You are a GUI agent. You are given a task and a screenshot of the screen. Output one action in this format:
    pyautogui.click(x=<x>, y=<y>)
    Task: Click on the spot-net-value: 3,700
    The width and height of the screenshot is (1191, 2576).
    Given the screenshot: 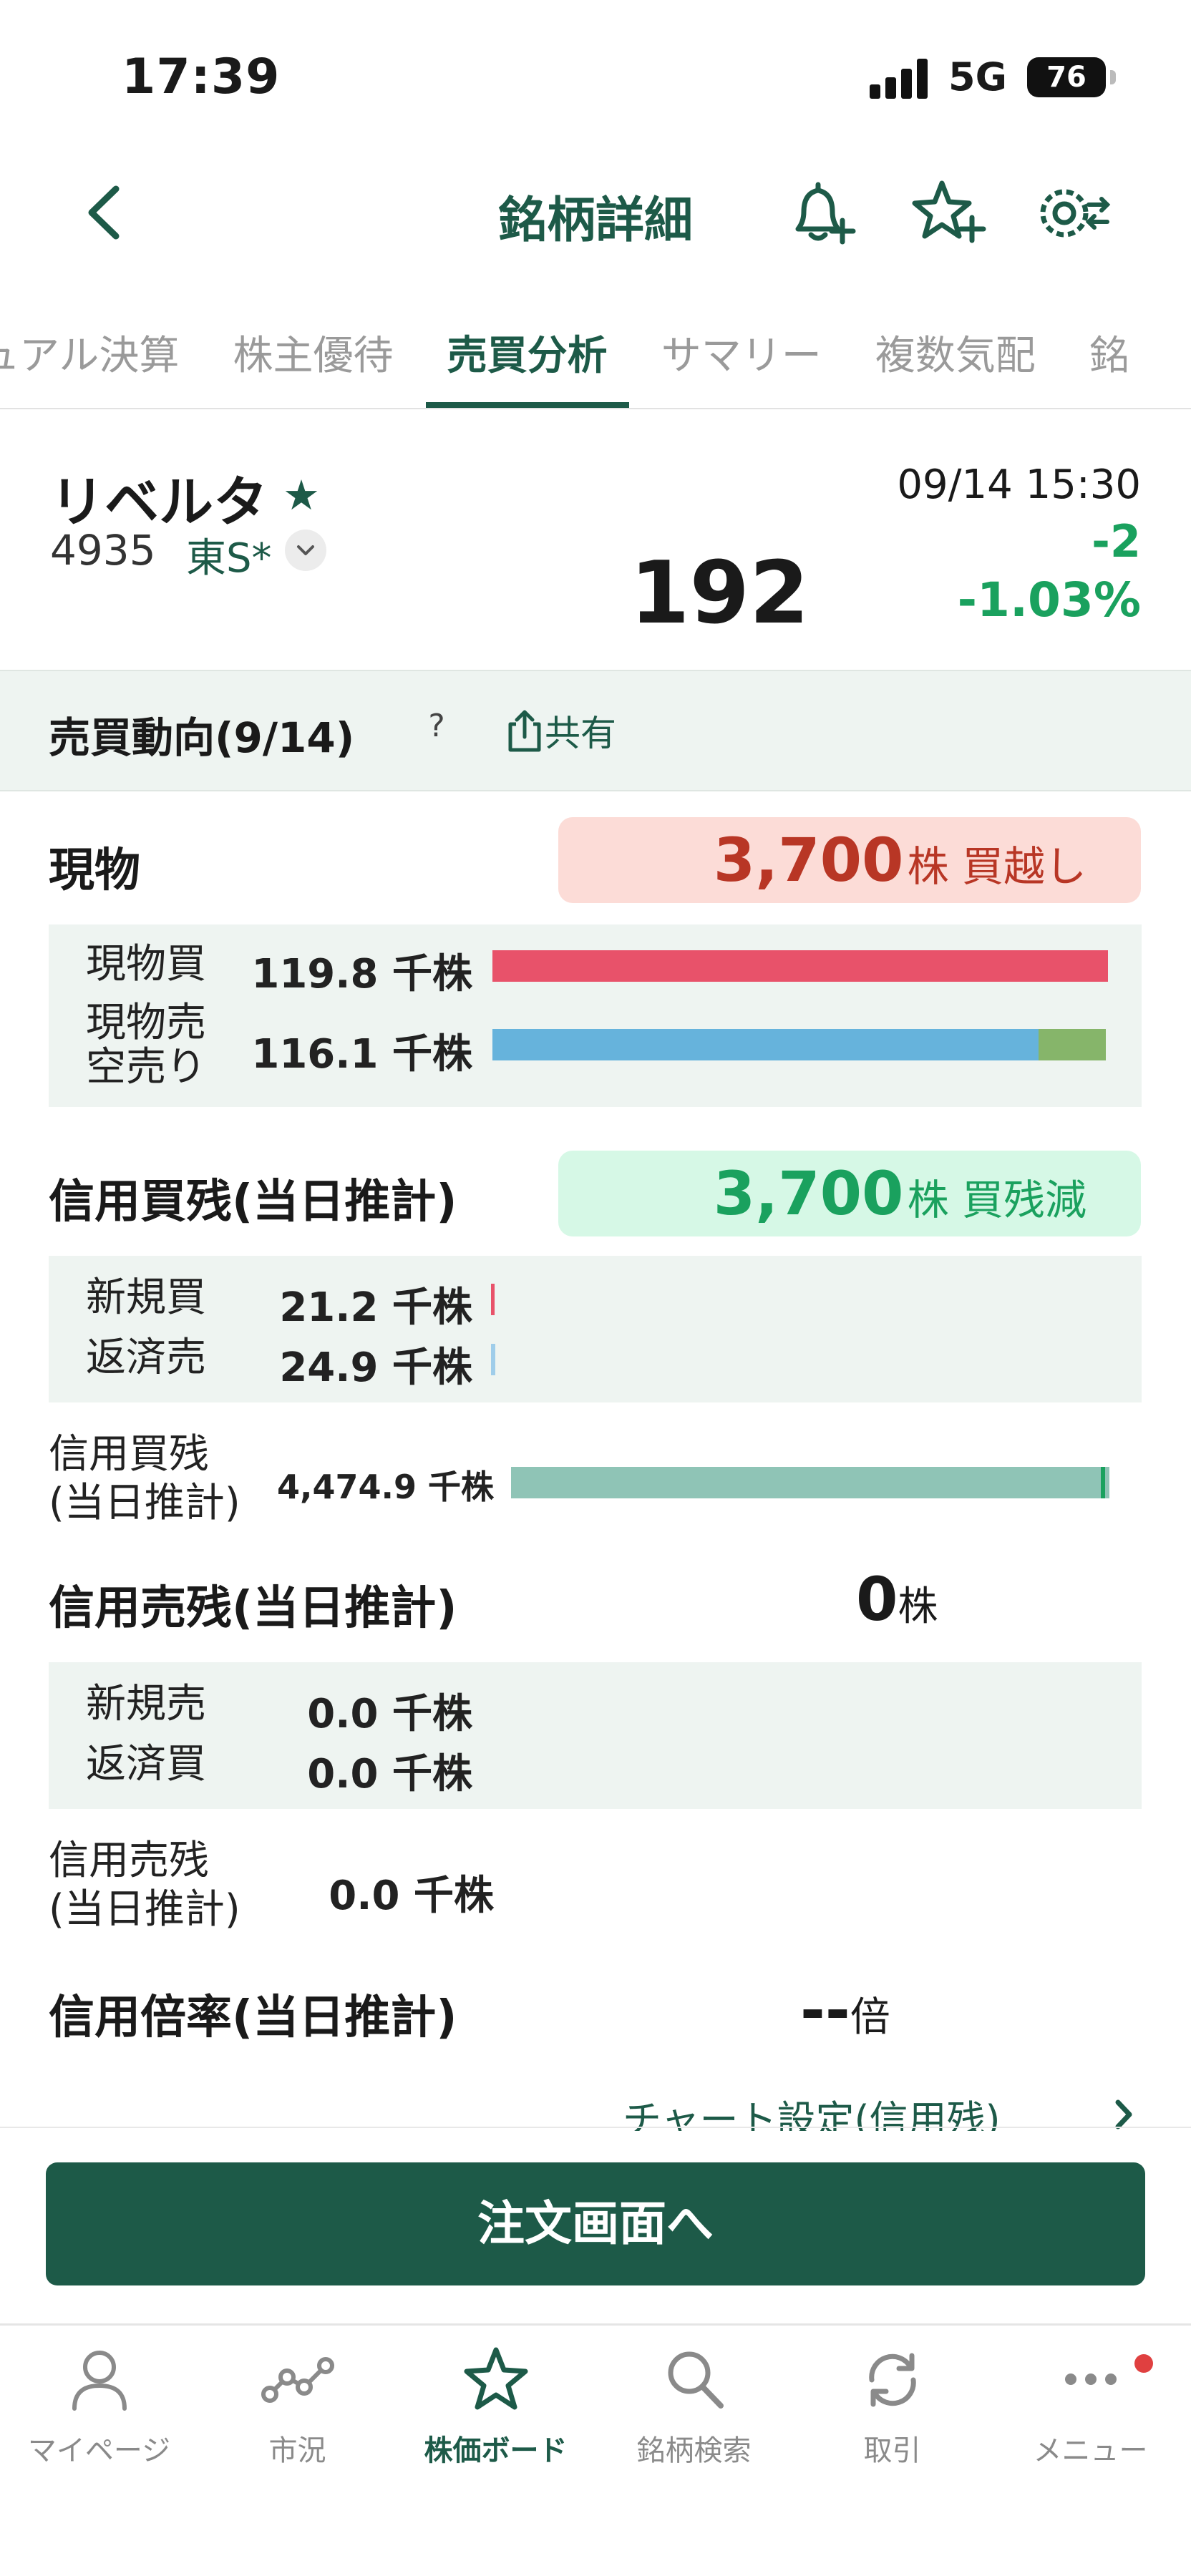 What is the action you would take?
    pyautogui.click(x=809, y=860)
    